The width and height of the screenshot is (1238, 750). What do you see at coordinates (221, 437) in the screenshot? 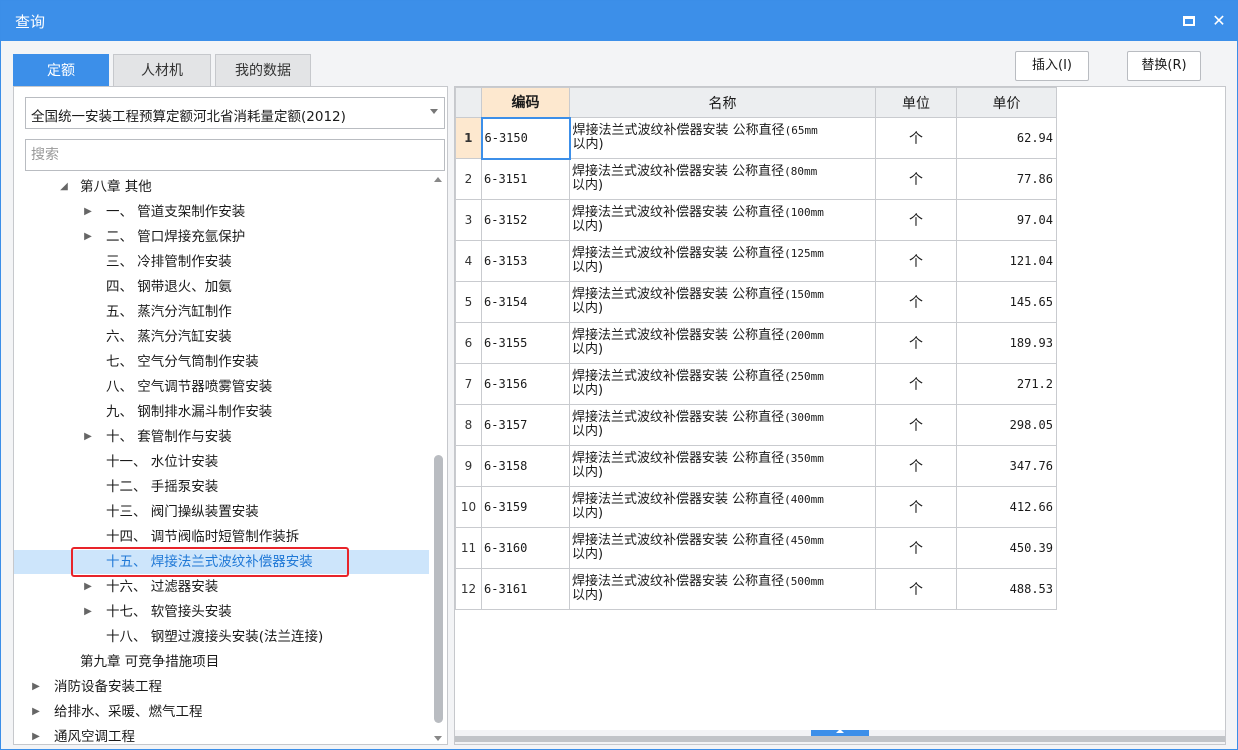
I see `tree-node: ▶ 十、 套管制作与安装` at bounding box center [221, 437].